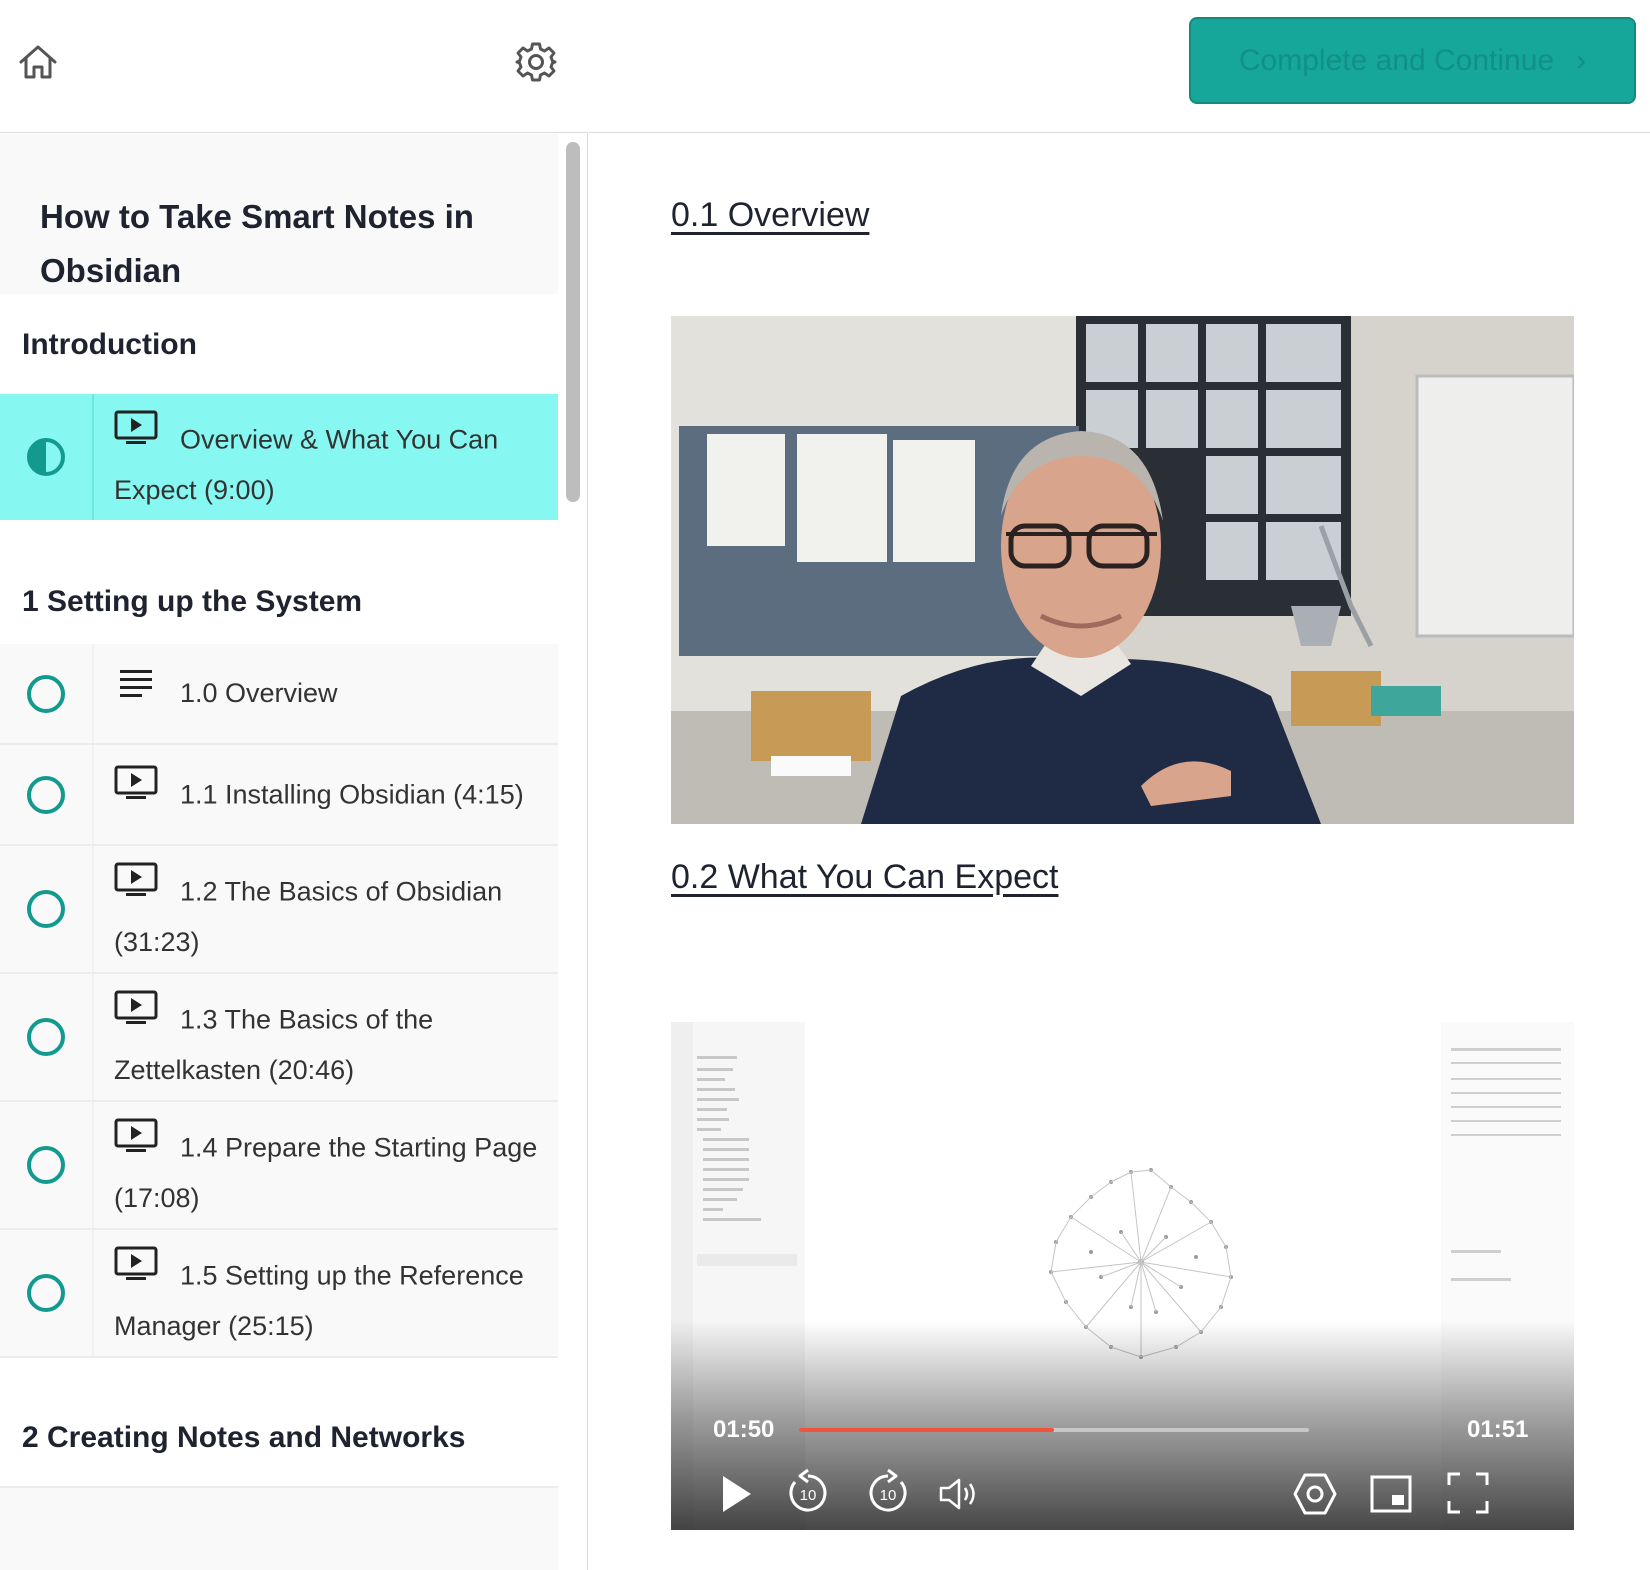 The width and height of the screenshot is (1650, 1570). What do you see at coordinates (744, 1429) in the screenshot?
I see `current-time: 01:50` at bounding box center [744, 1429].